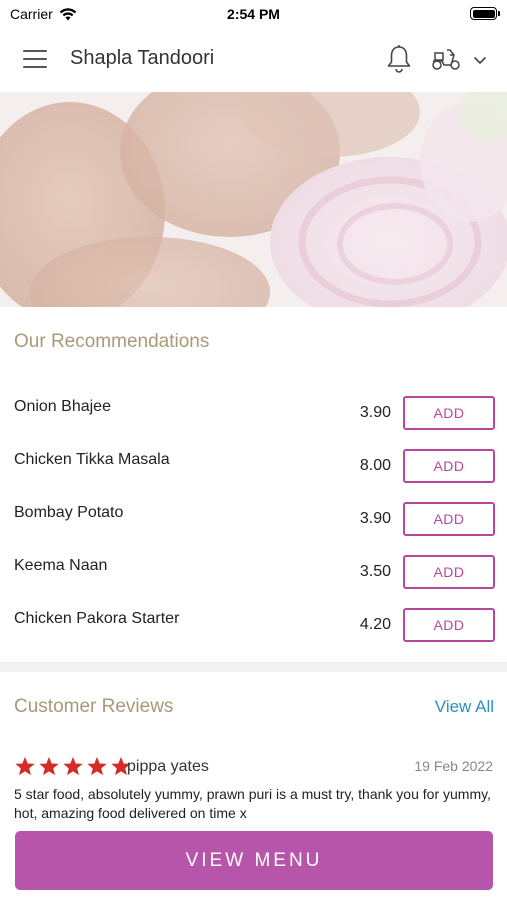 The width and height of the screenshot is (507, 900). What do you see at coordinates (253, 465) in the screenshot?
I see `list-item: Chicken Tikka Masala 8.00 ADD` at bounding box center [253, 465].